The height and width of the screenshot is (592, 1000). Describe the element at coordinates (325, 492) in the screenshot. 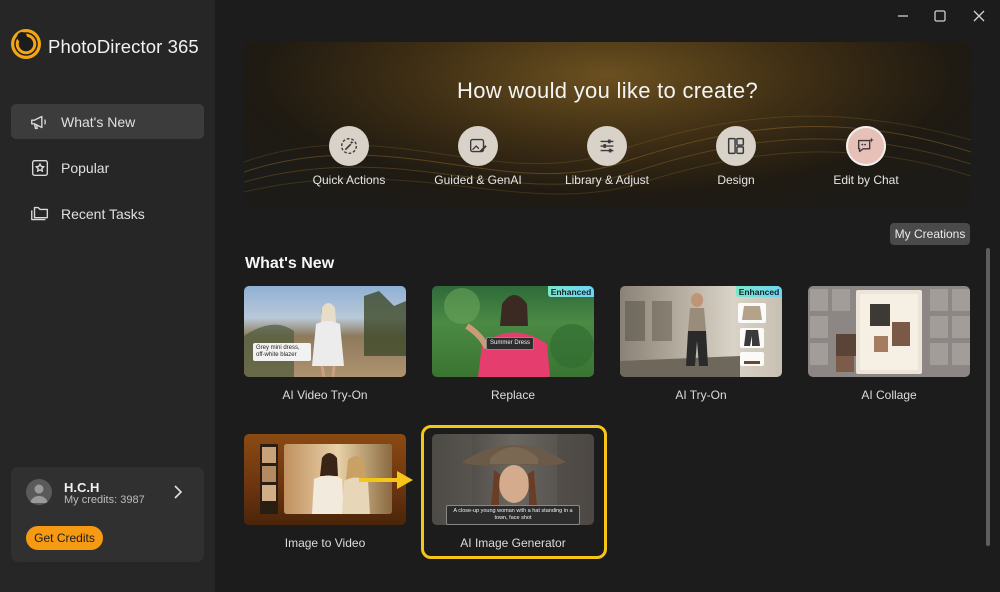

I see `feature-card-image-to-video: Image to Video` at that location.